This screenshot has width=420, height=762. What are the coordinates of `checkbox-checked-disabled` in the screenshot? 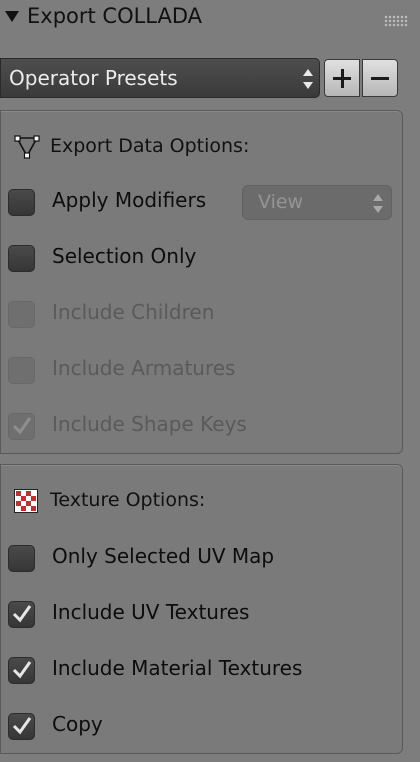 It's located at (21, 426).